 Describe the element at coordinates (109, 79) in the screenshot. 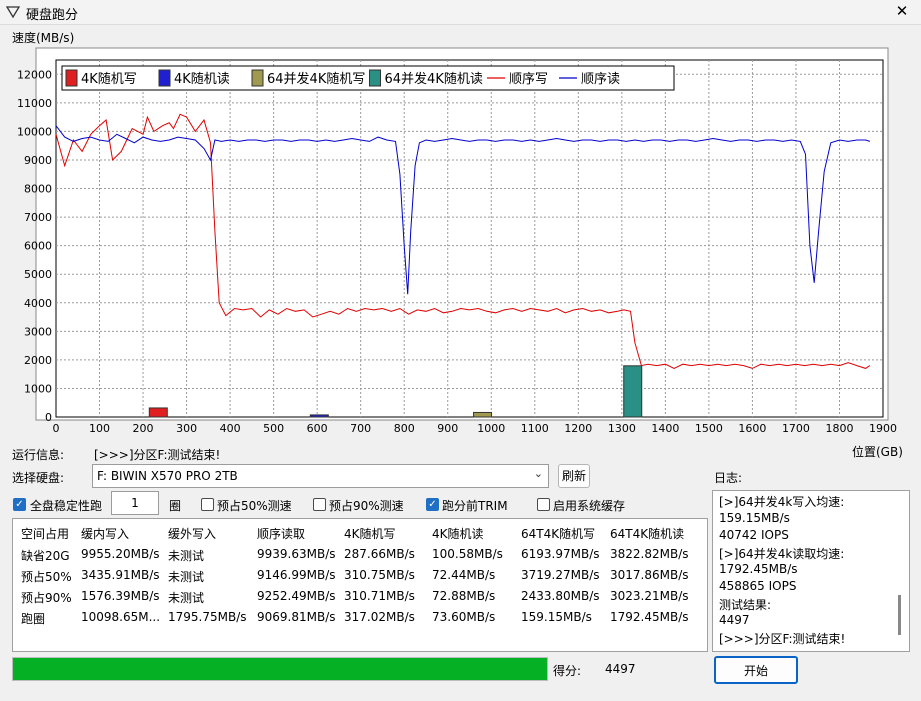

I see `legend-label: 4K随机写` at that location.